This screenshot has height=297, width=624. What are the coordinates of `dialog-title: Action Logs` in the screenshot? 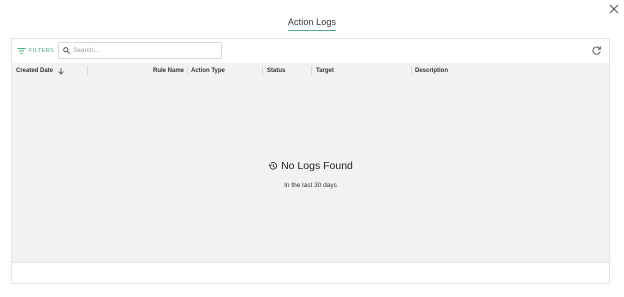 It's located at (312, 24).